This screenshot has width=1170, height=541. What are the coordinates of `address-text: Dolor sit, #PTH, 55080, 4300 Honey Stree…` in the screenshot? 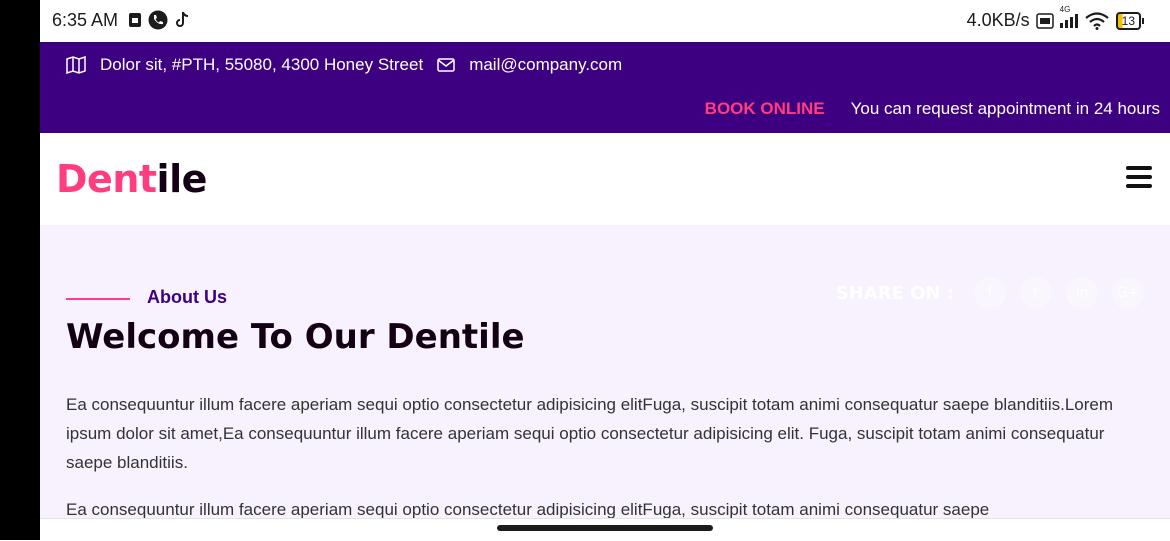 It's located at (262, 64).